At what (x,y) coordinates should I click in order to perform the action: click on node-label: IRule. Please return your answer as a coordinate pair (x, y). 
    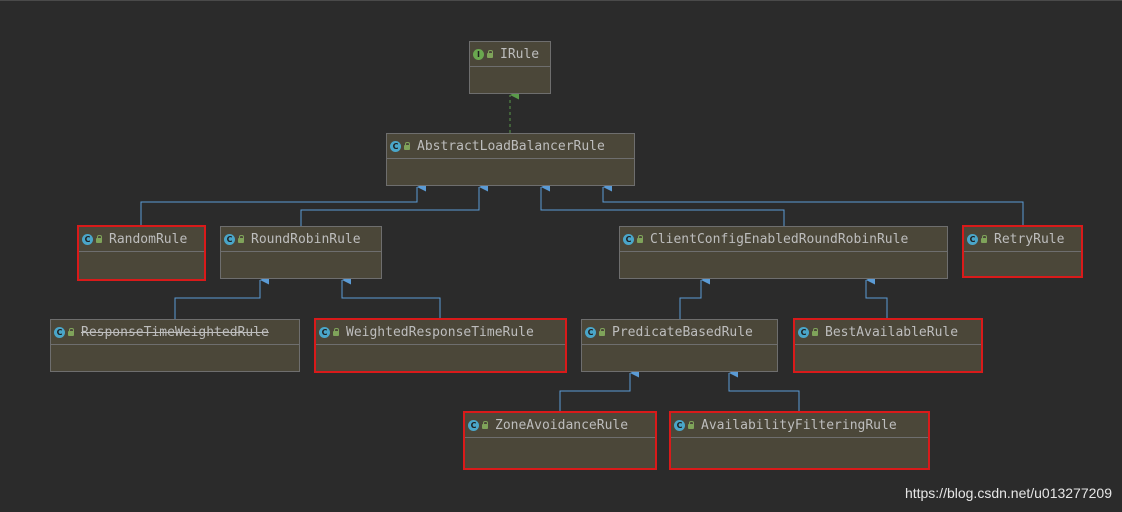
    Looking at the image, I should click on (520, 54).